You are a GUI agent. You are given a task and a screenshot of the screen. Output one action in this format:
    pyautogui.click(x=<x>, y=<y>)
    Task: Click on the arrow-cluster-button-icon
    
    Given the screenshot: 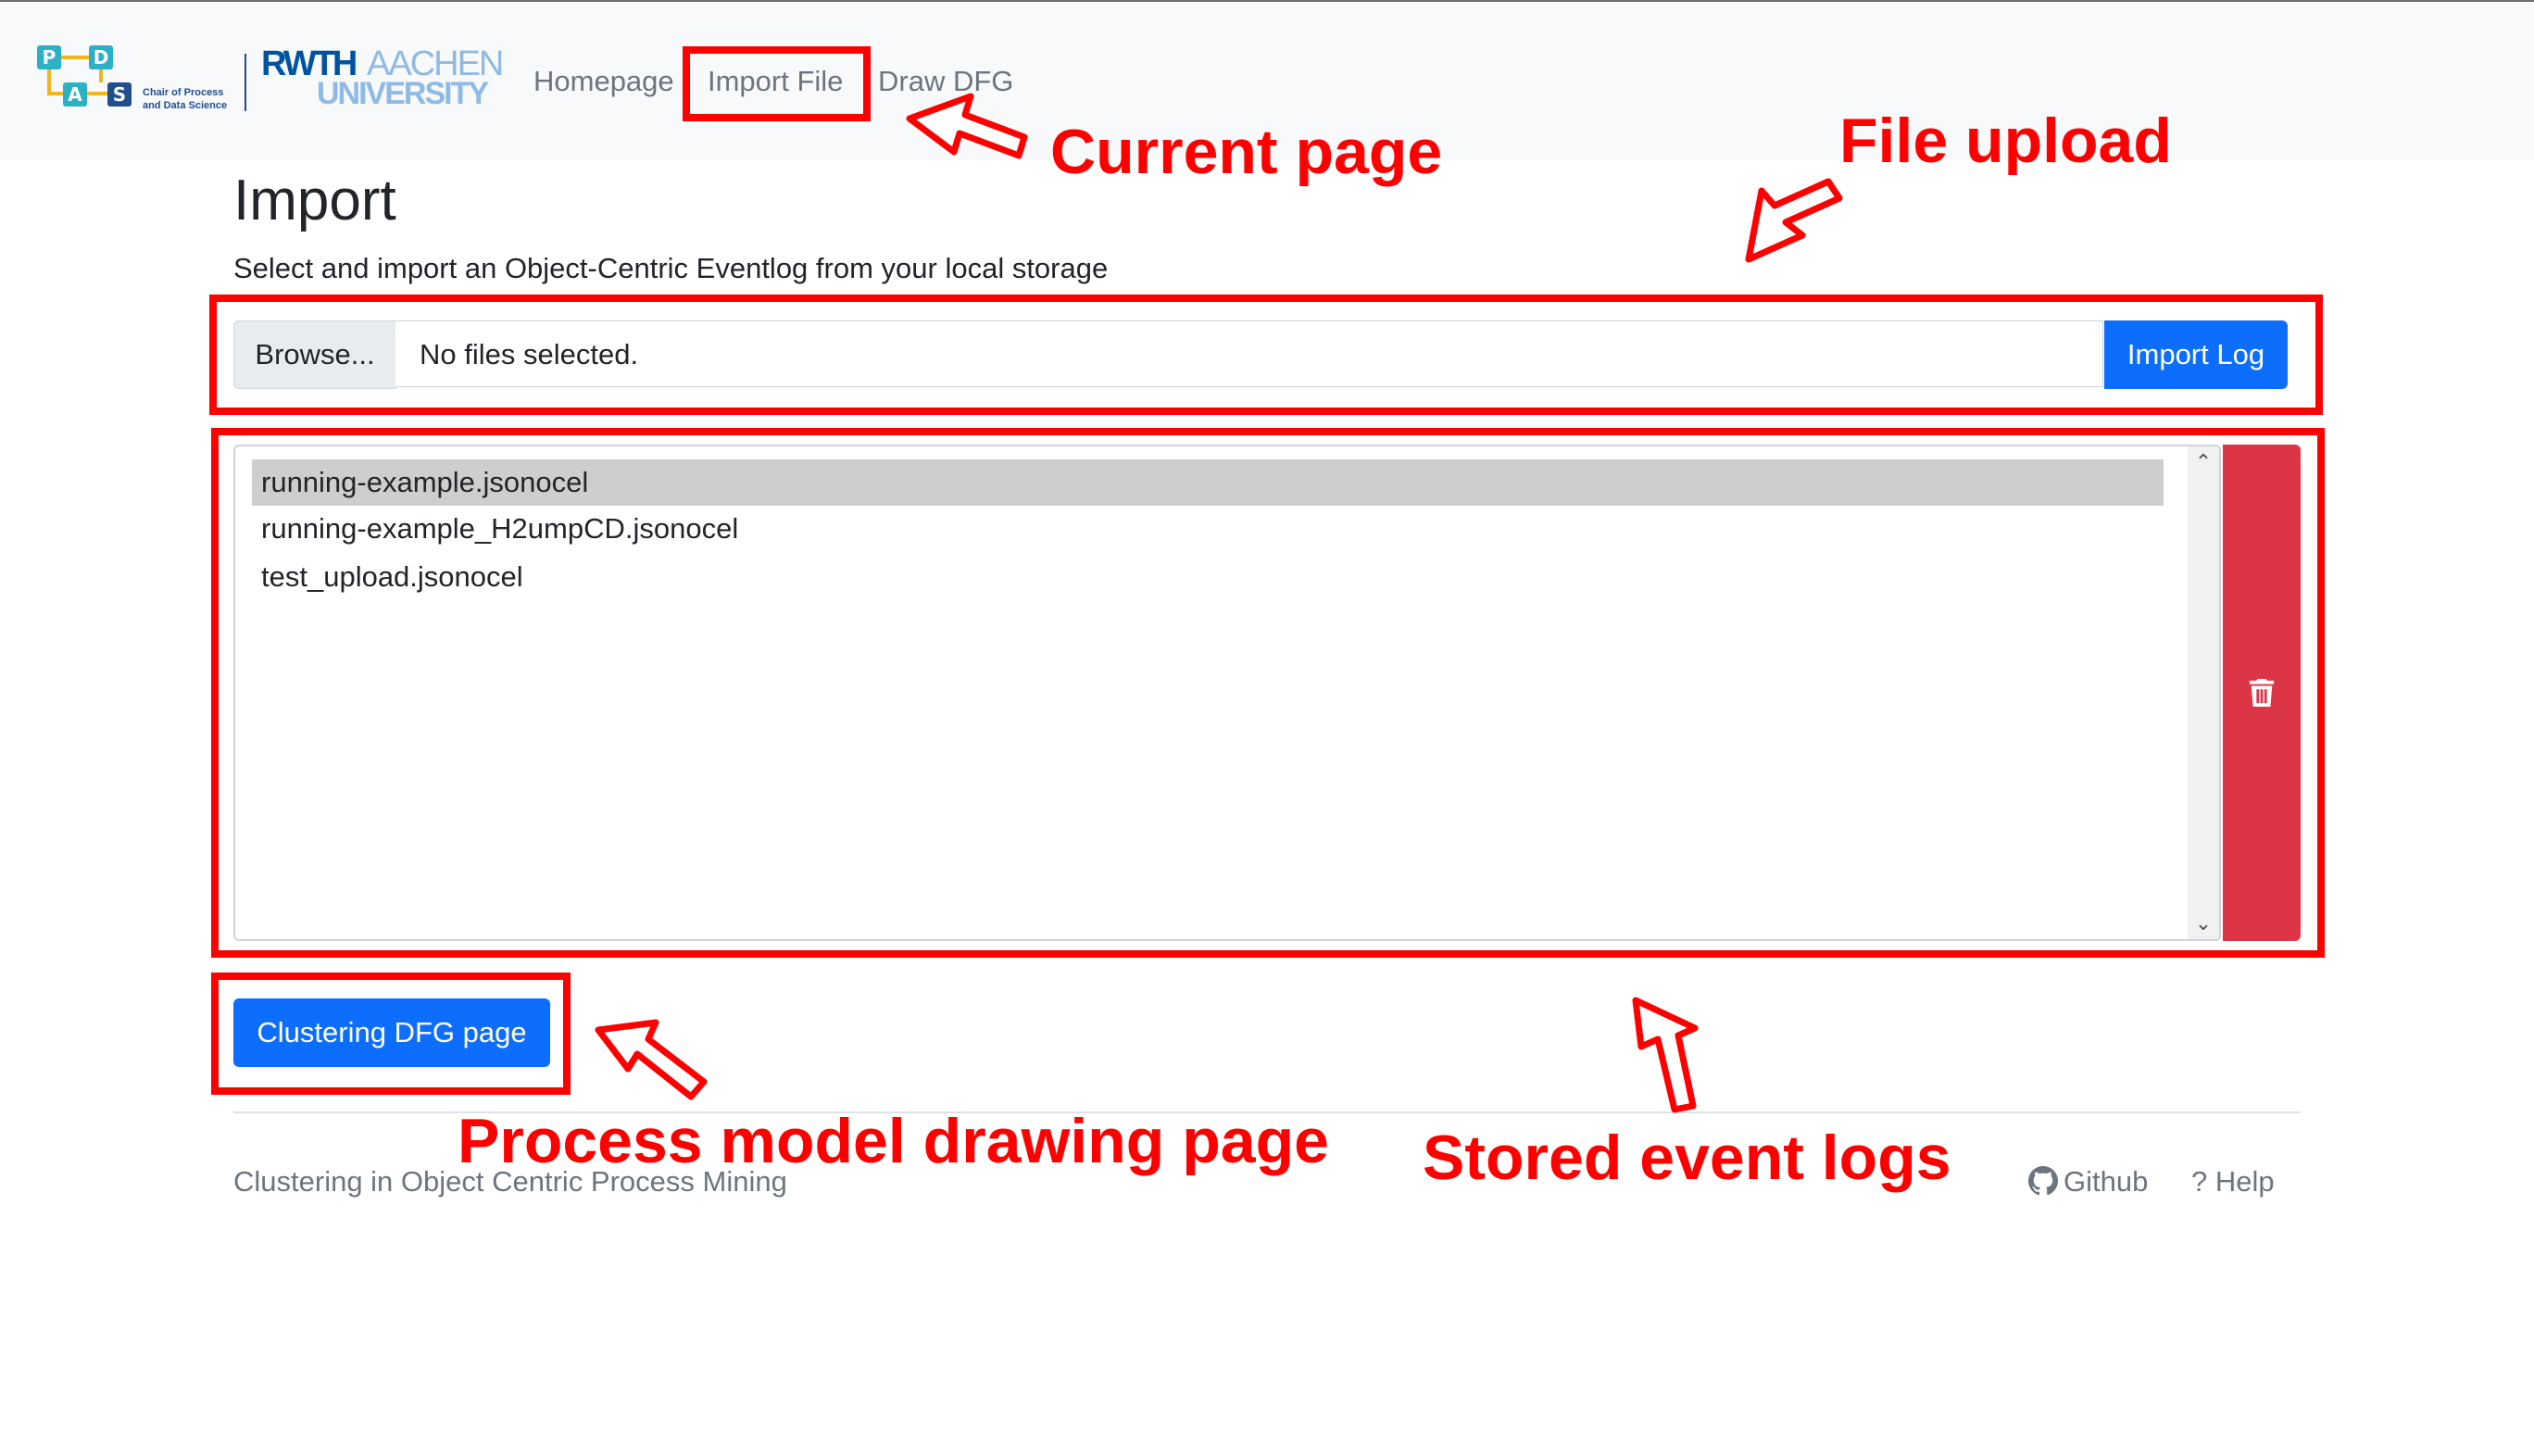 What is the action you would take?
    pyautogui.click(x=651, y=1059)
    